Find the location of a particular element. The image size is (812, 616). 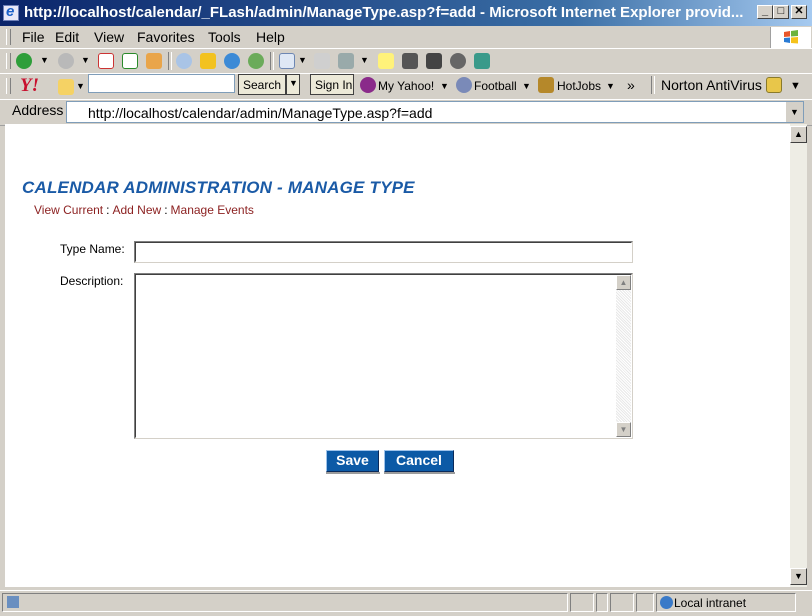

tools-icon is located at coordinates (482, 61).